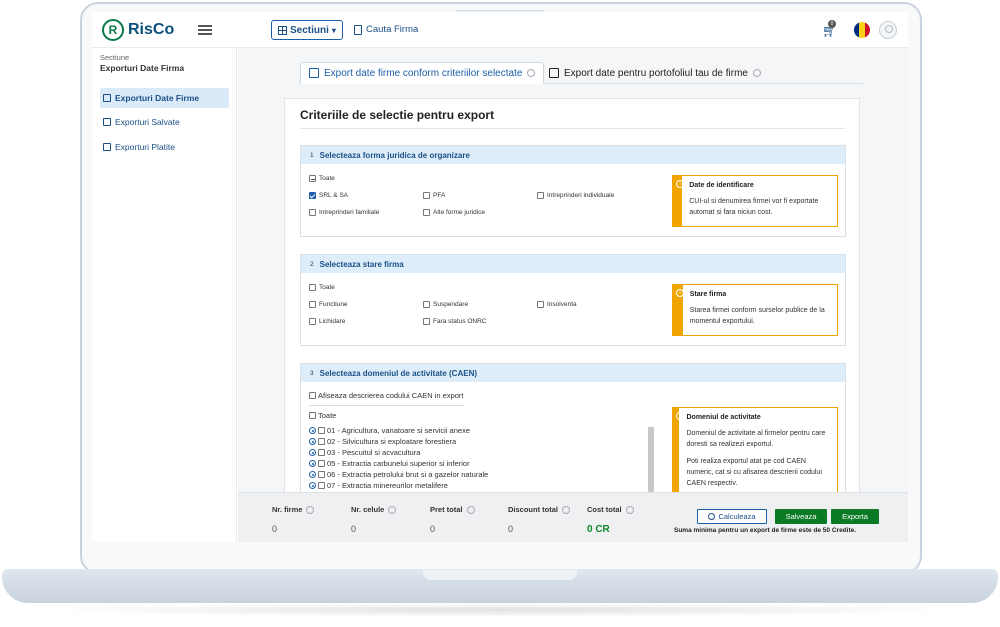 The image size is (1000, 627). Describe the element at coordinates (333, 304) in the screenshot. I see `option-label: Functiune` at that location.